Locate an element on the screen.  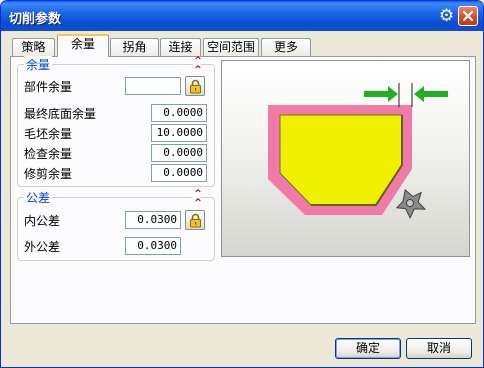
intol-lock-button is located at coordinates (195, 220).